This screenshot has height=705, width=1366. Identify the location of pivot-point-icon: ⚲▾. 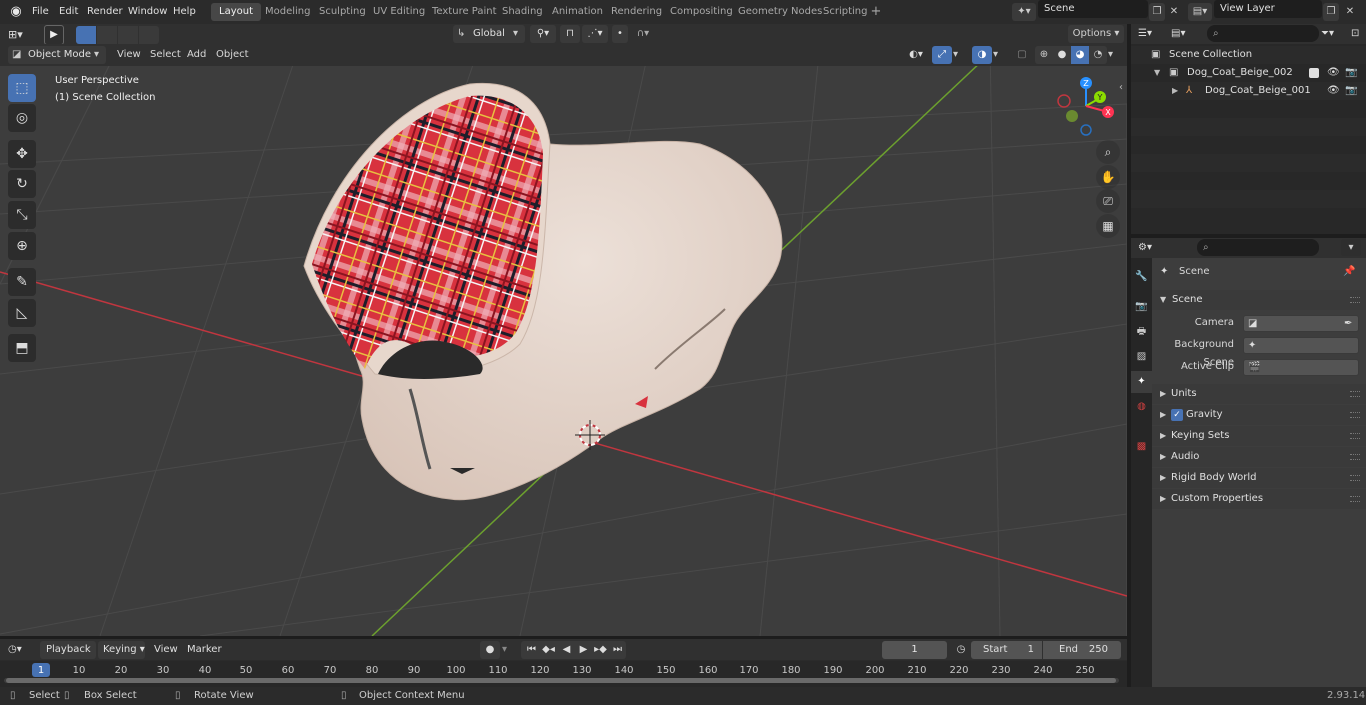
(543, 34).